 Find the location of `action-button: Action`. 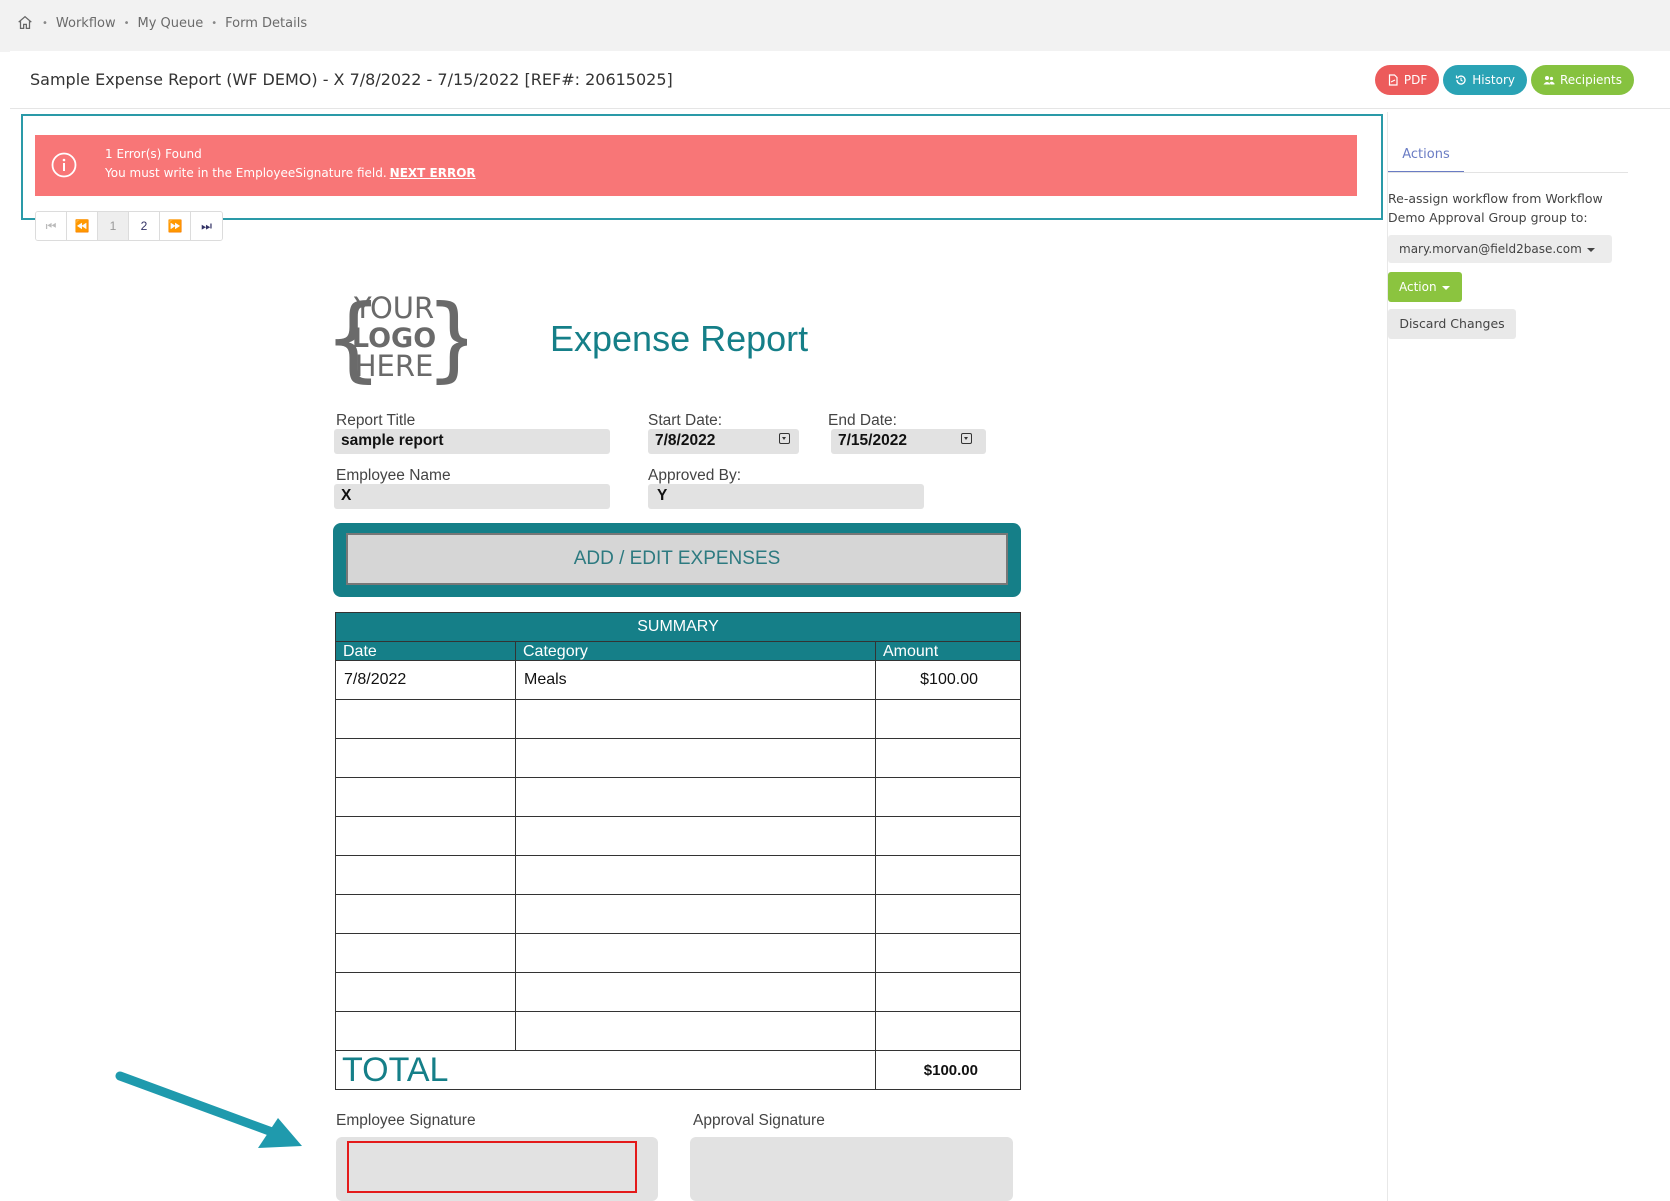

action-button: Action is located at coordinates (1425, 287).